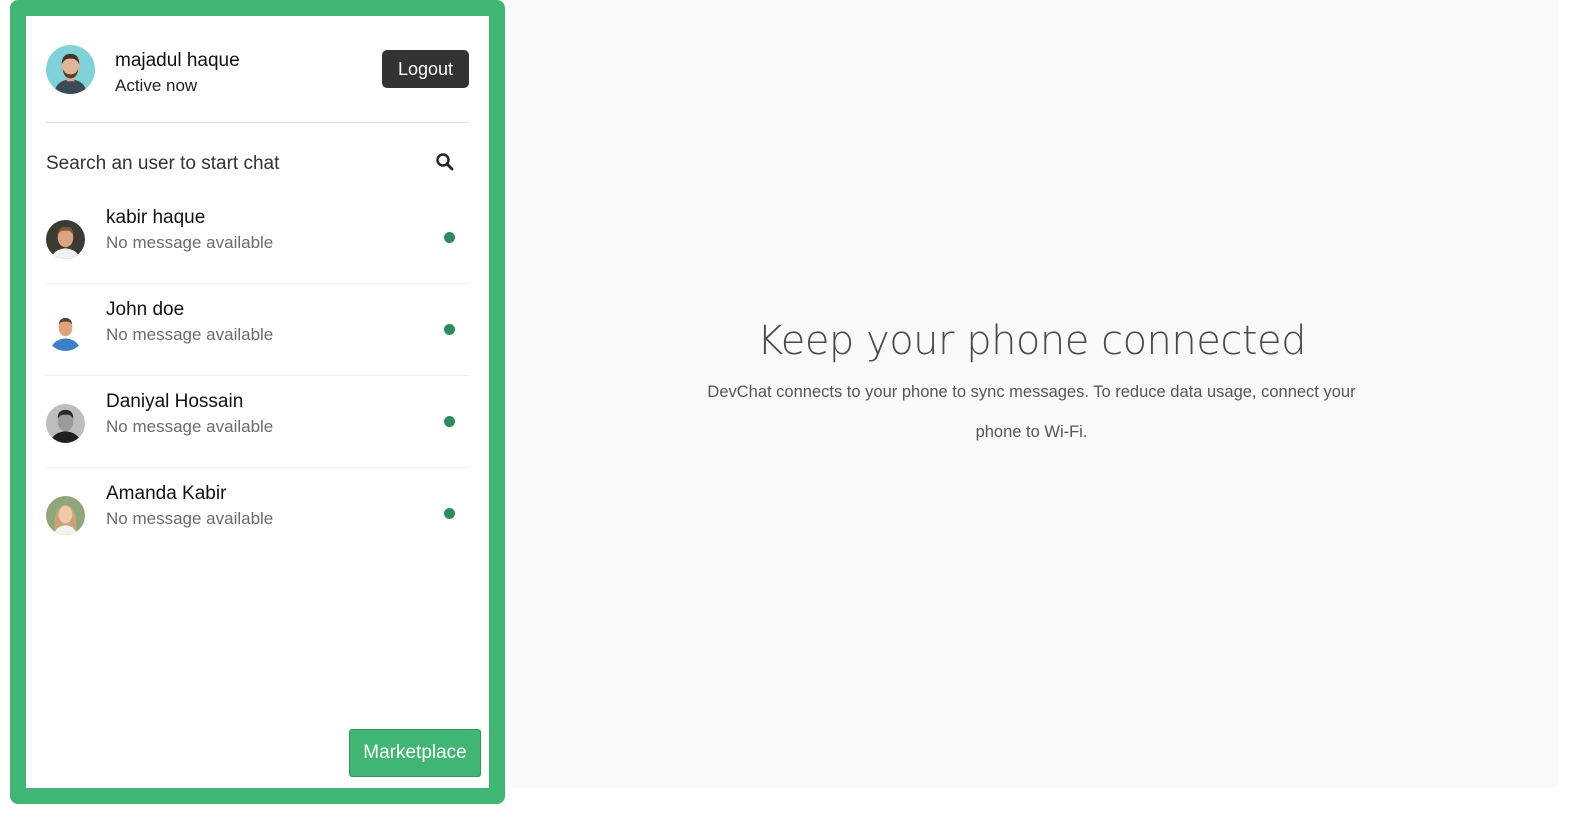  Describe the element at coordinates (175, 401) in the screenshot. I see `user-name: Daniyal Hossain` at that location.